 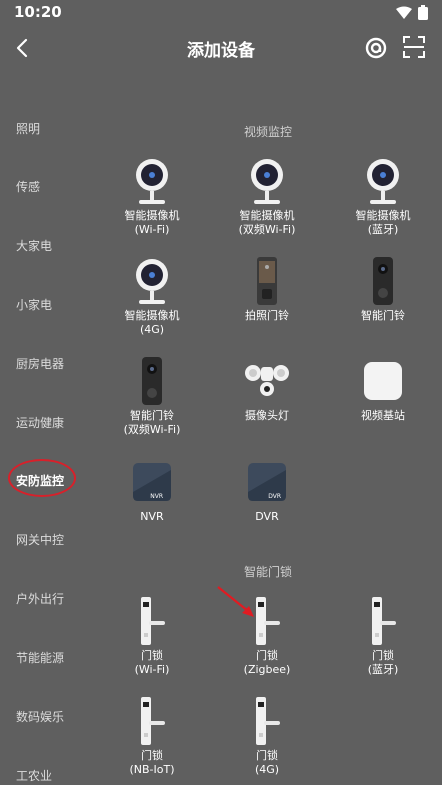 What do you see at coordinates (40, 657) in the screenshot?
I see `sidebar-item-energy: 节能能源` at bounding box center [40, 657].